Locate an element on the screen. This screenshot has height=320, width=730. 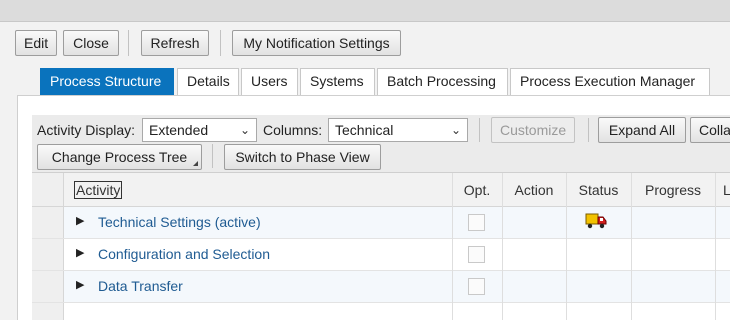
tab-batch-processing: Batch Processing is located at coordinates (442, 81).